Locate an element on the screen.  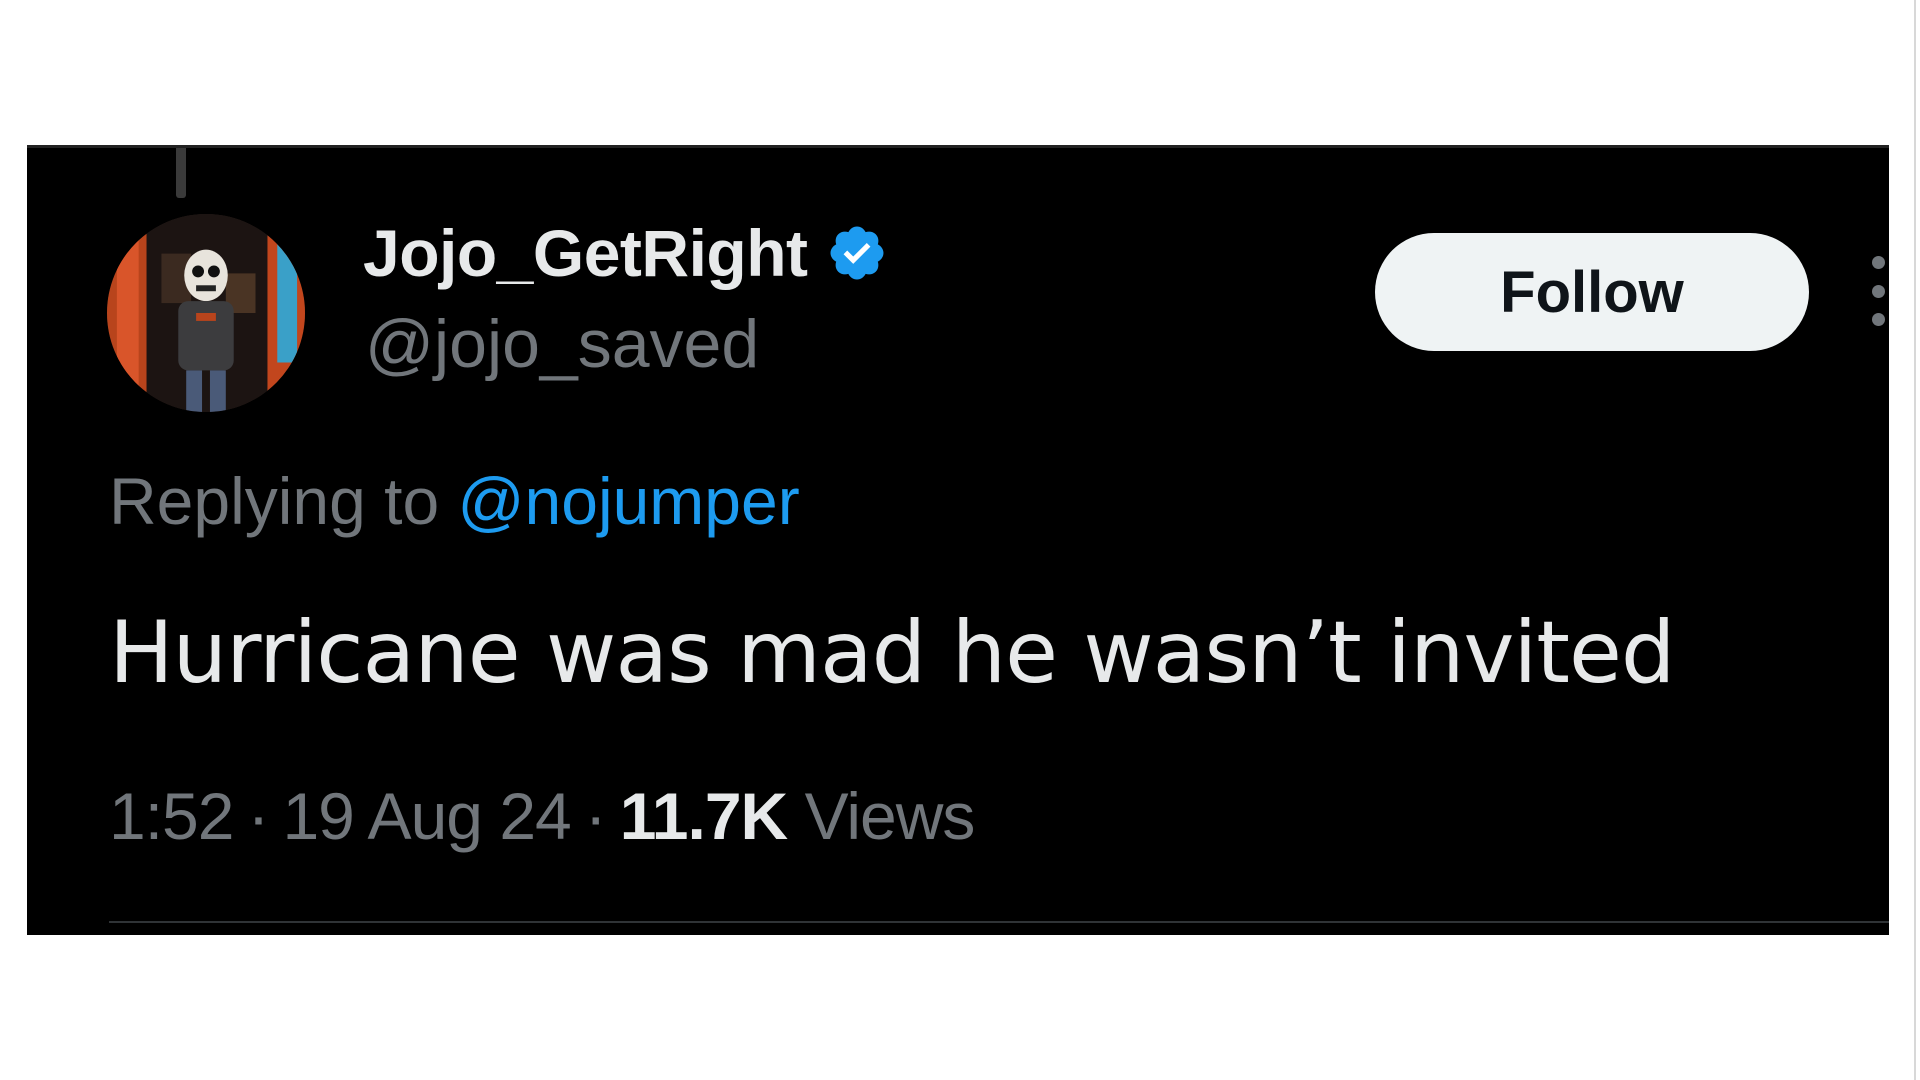
views-count: 11.7K is located at coordinates (704, 816).